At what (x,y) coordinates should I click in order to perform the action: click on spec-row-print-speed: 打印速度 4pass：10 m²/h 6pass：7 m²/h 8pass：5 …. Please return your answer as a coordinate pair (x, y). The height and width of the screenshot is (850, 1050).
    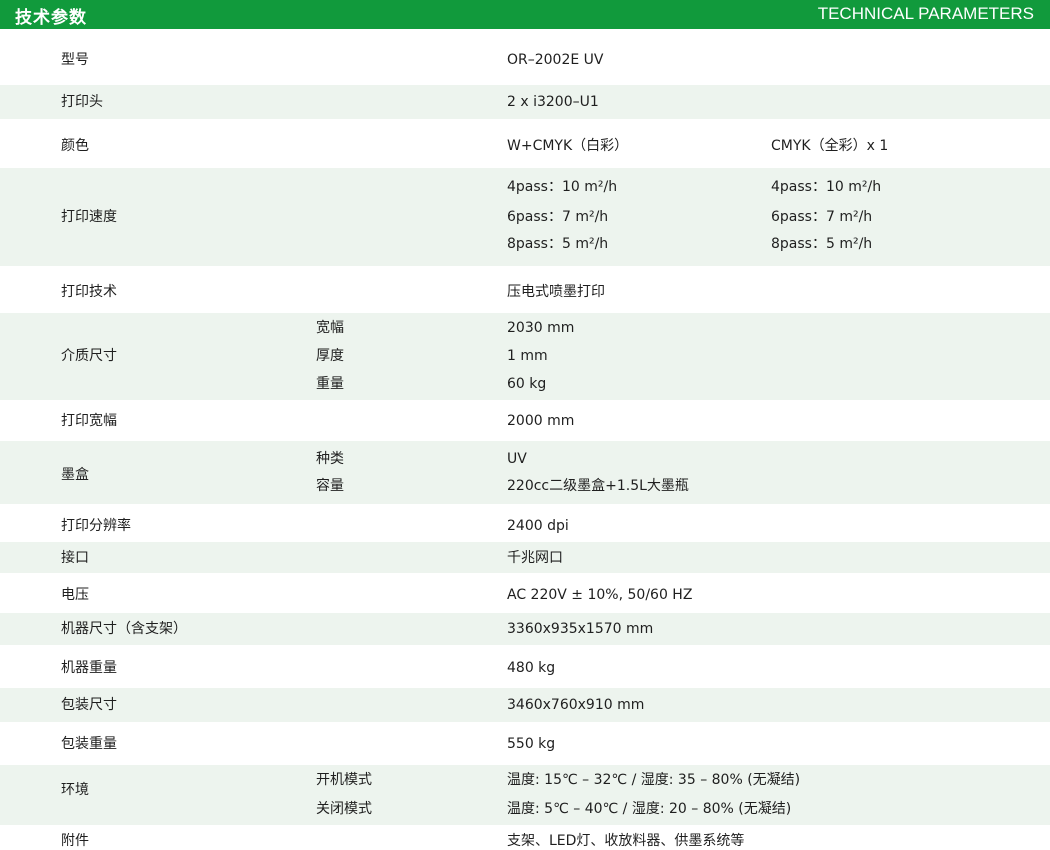
    Looking at the image, I should click on (525, 217).